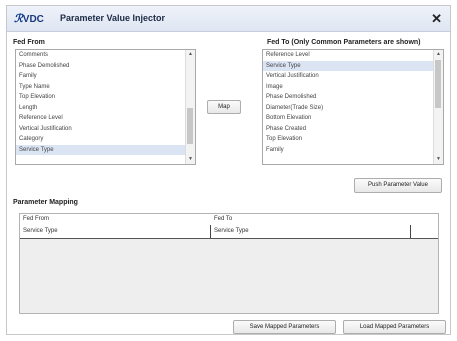  I want to click on parameter-mapping-label: Parameter Mapping, so click(45, 202).